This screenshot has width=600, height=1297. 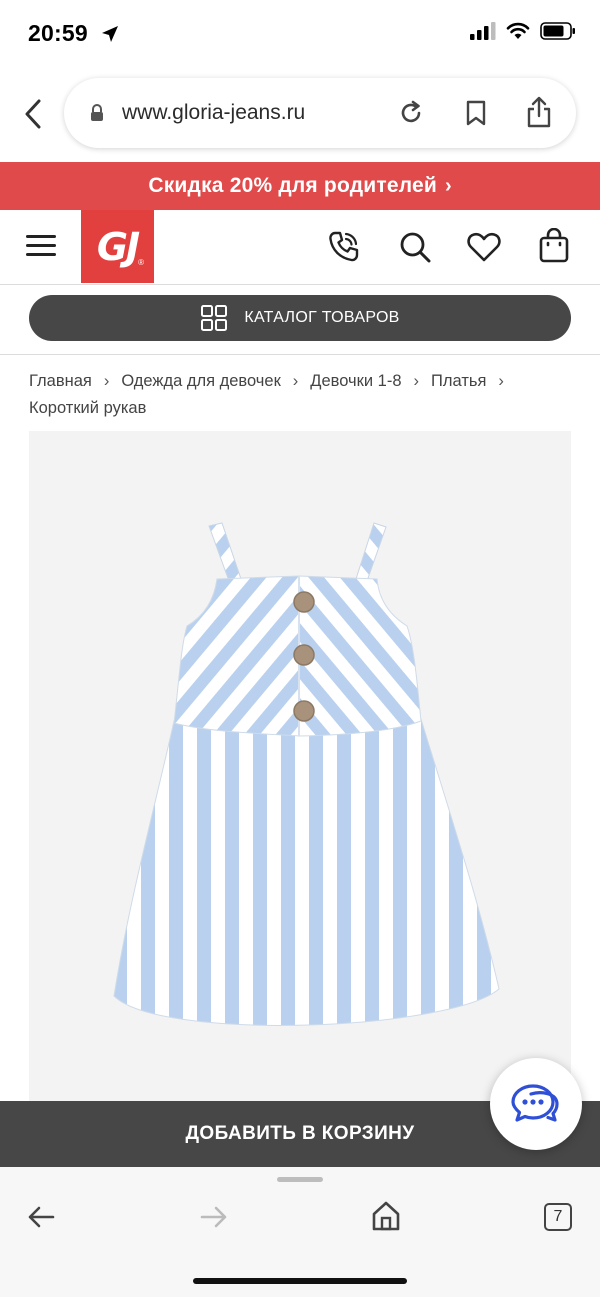 I want to click on browser-bottom-toolbar: 7, so click(x=300, y=1232).